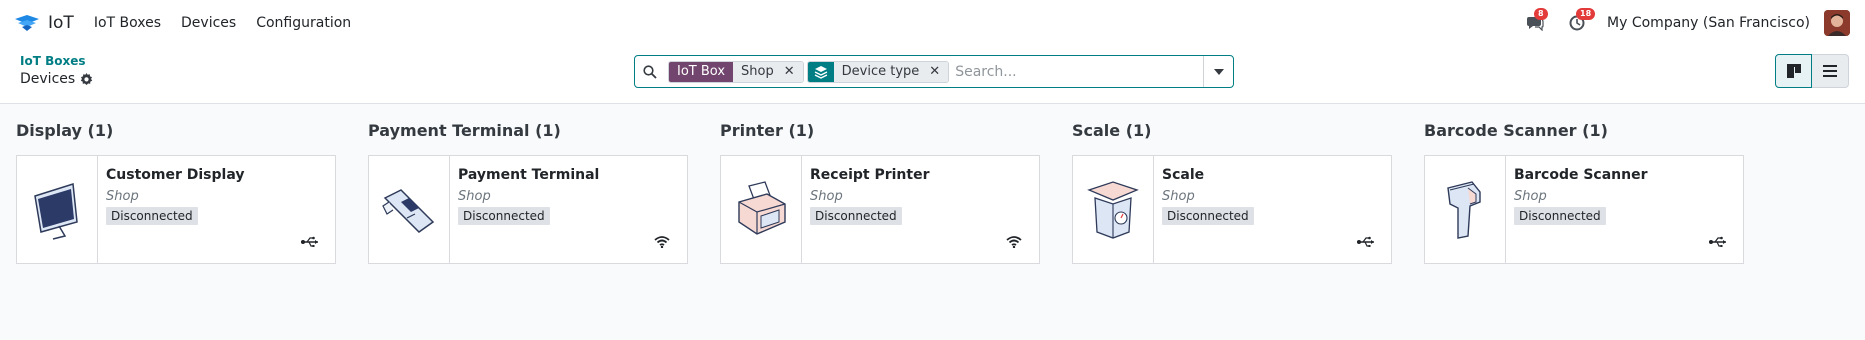  What do you see at coordinates (1183, 175) in the screenshot?
I see `device-name: Scale` at bounding box center [1183, 175].